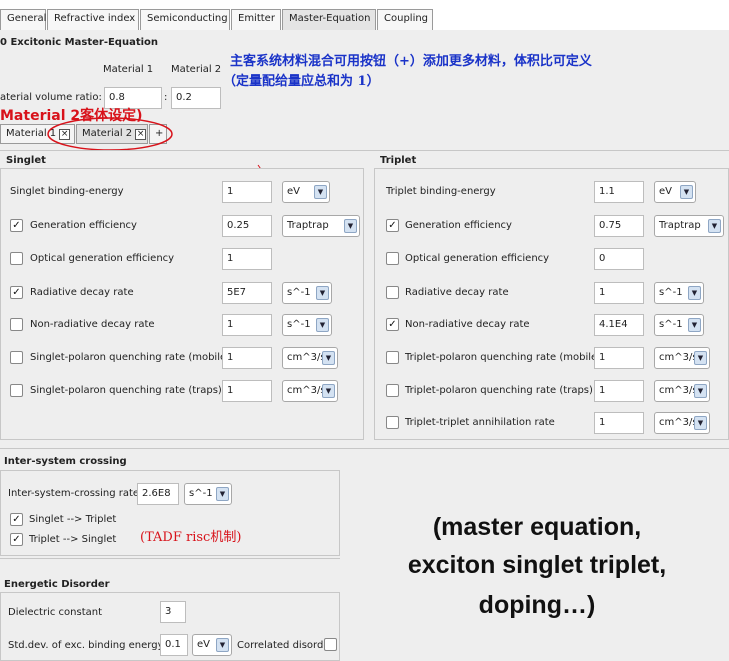 This screenshot has width=729, height=661. I want to click on singlet-gen-mode-select: Traptrap ▼, so click(321, 226).